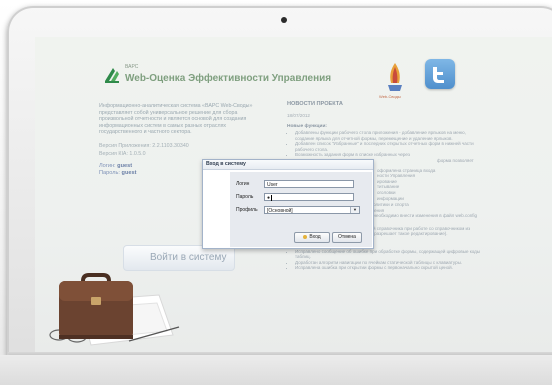 This screenshot has width=552, height=385. Describe the element at coordinates (112, 75) in the screenshot. I see `brand-mark-icon` at that location.